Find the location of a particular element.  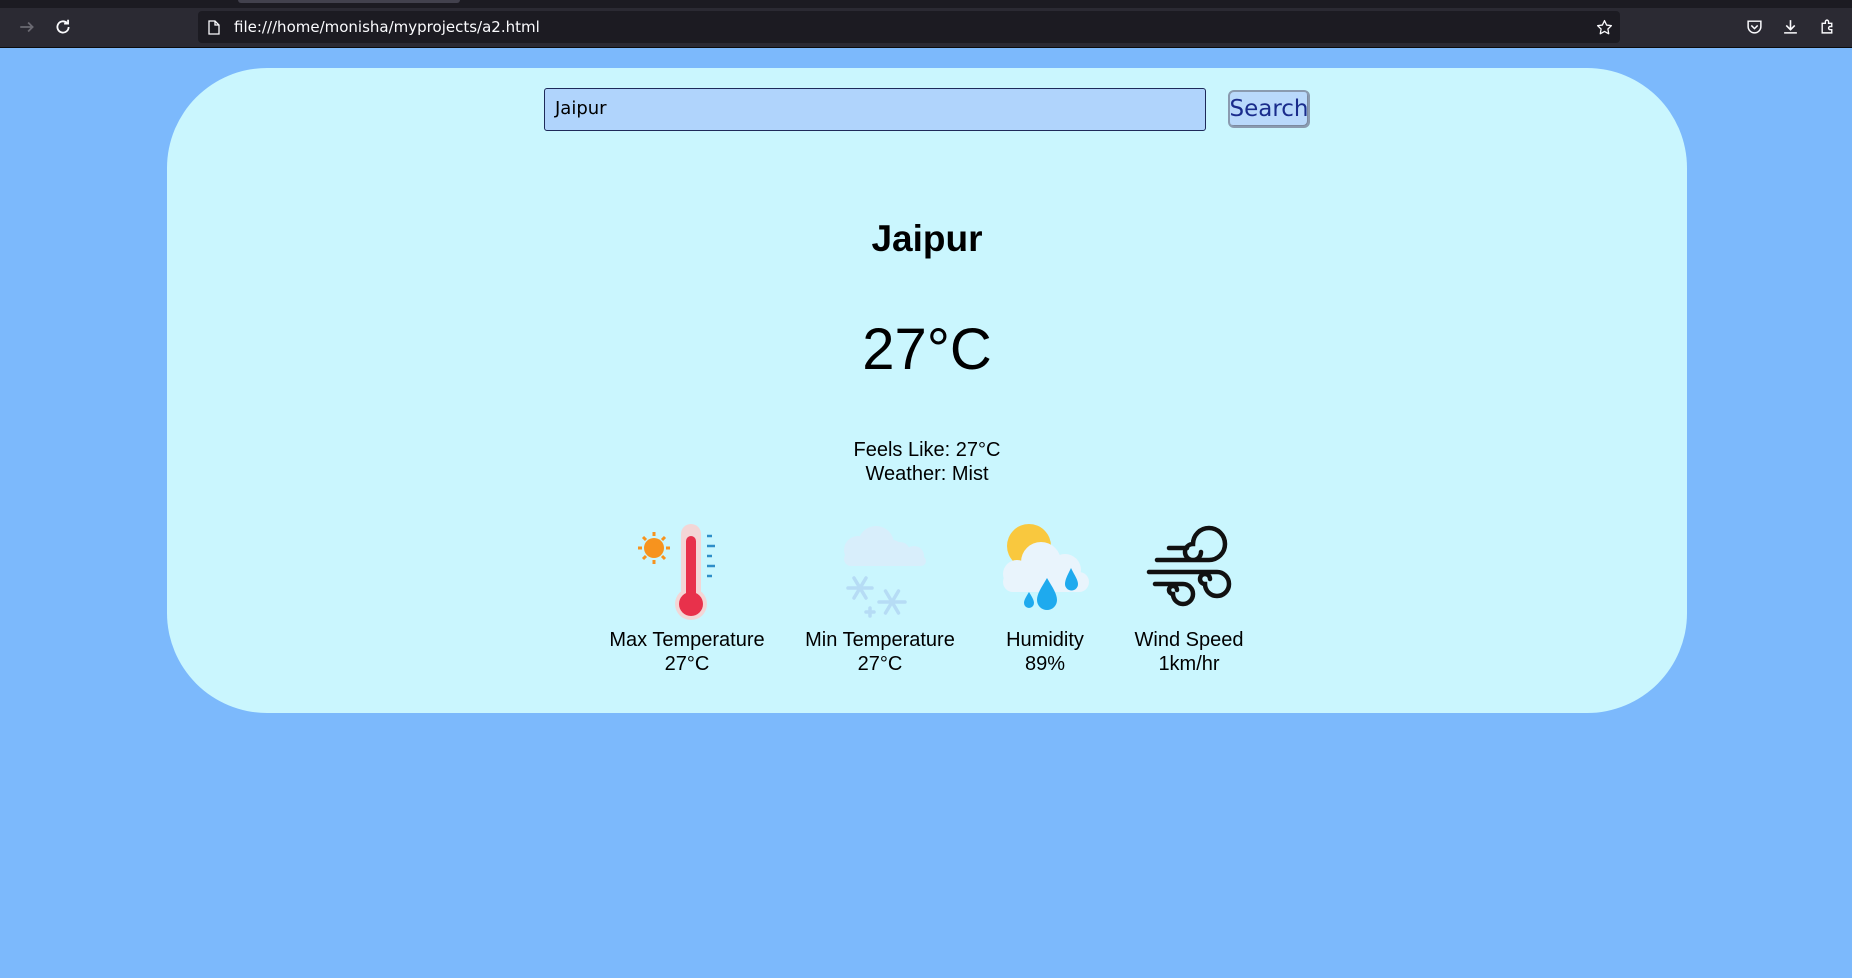

wind-icon is located at coordinates (1189, 566).